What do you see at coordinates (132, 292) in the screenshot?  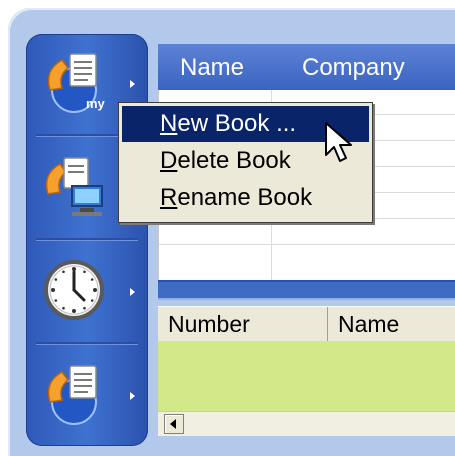 I see `history-arrow-icon` at bounding box center [132, 292].